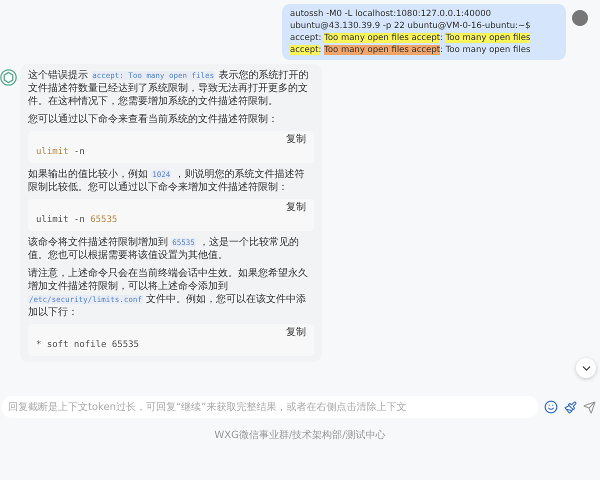 This screenshot has height=480, width=600. What do you see at coordinates (589, 407) in the screenshot?
I see `send-icon` at bounding box center [589, 407].